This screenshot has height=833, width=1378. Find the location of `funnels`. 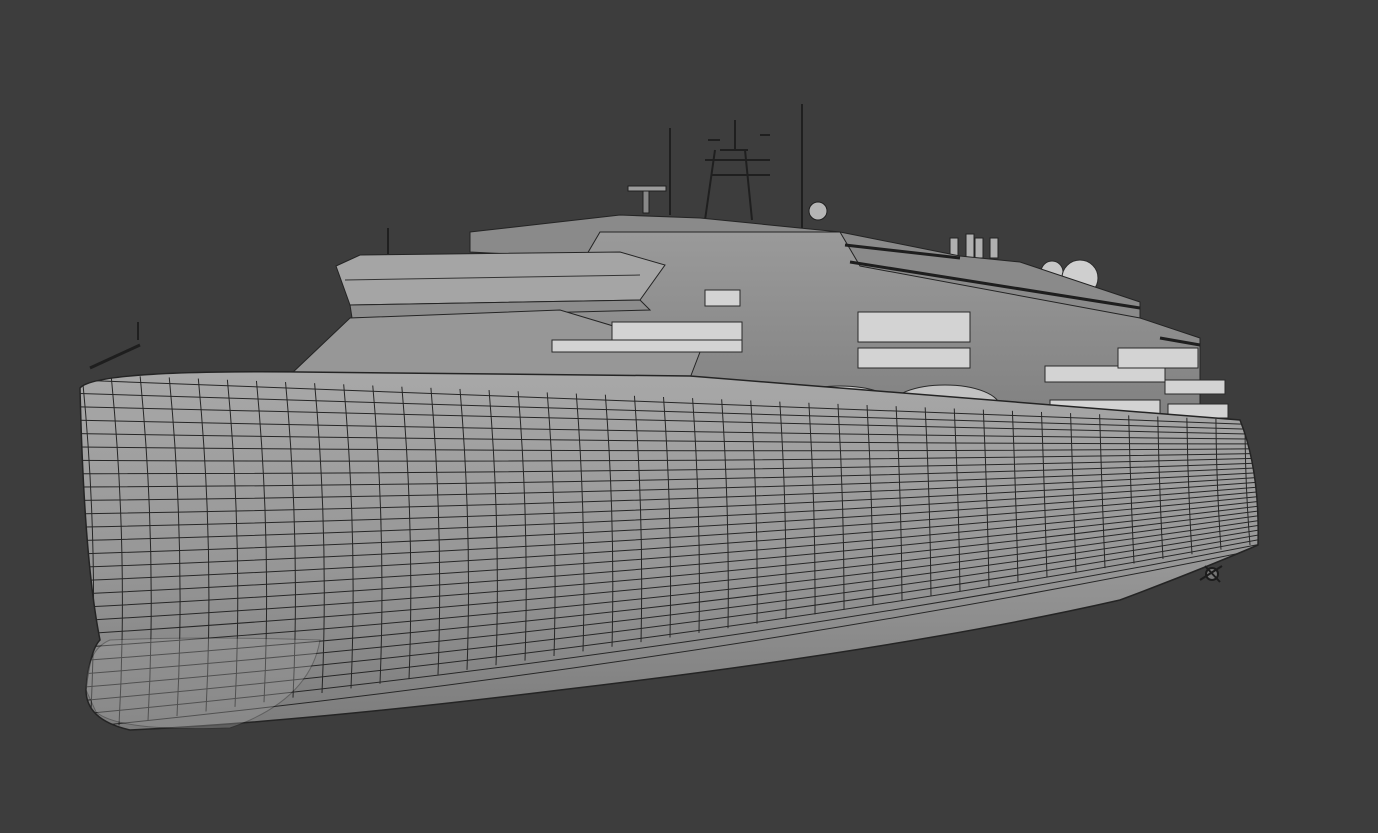

funnels is located at coordinates (974, 246).